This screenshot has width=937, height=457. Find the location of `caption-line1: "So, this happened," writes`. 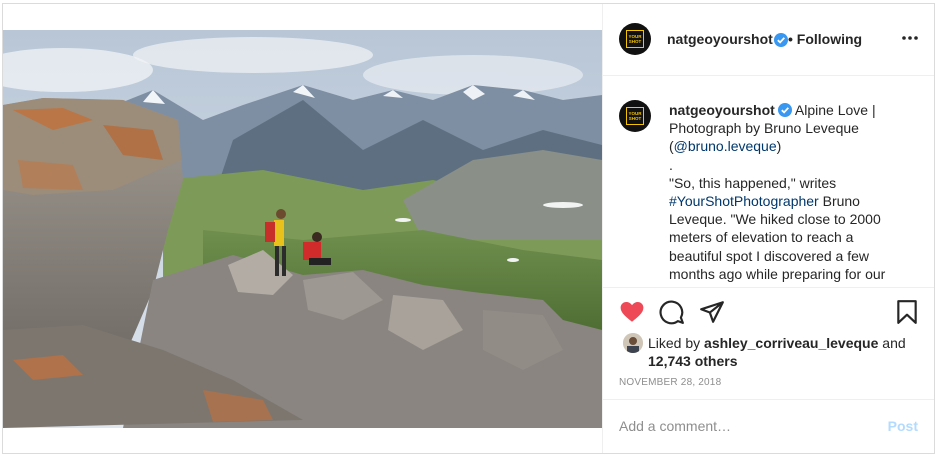

caption-line1: "So, this happened," writes is located at coordinates (753, 182).